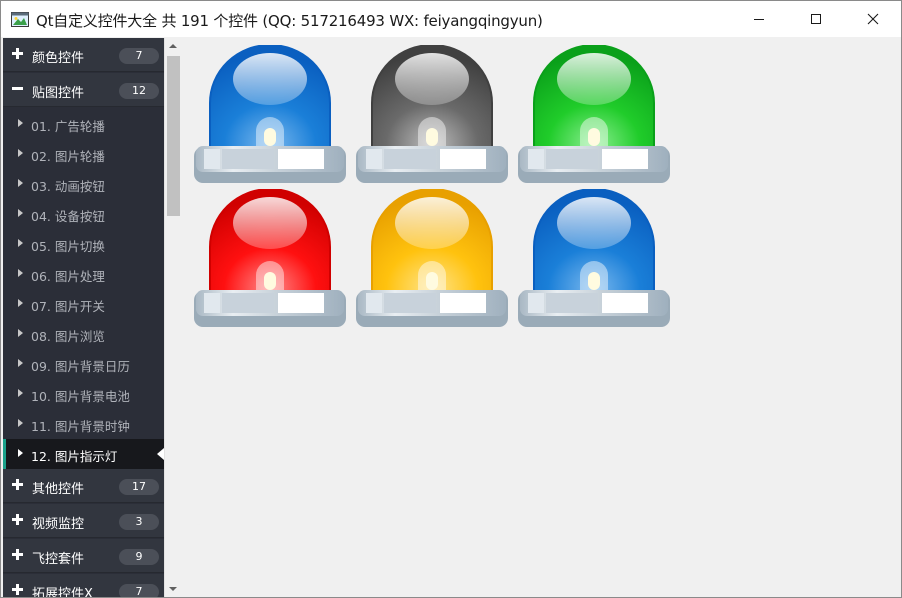 Image resolution: width=902 pixels, height=598 pixels. I want to click on category-extension-x: 拓展控件X 7, so click(83, 586).